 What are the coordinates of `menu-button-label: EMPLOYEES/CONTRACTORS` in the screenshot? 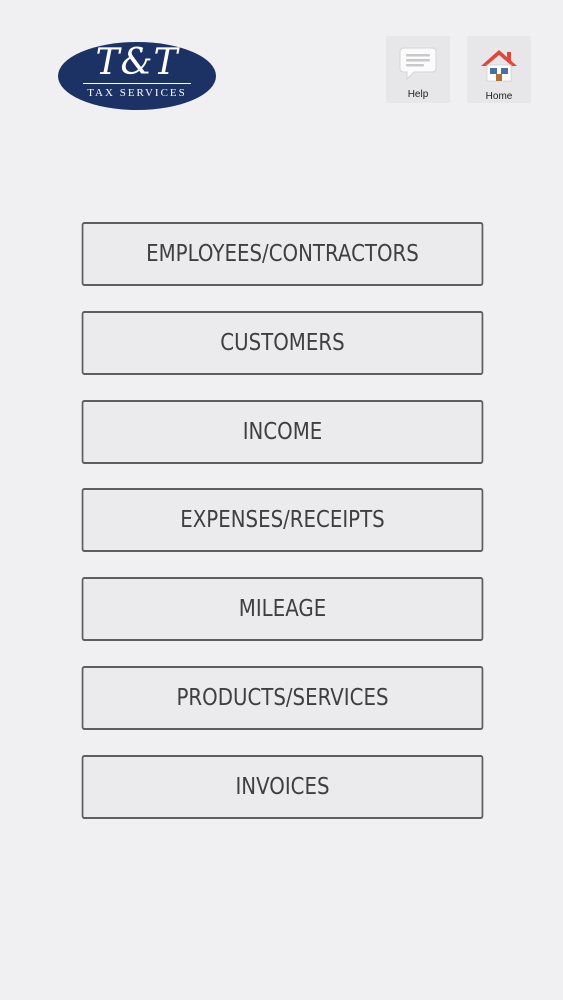 It's located at (282, 254).